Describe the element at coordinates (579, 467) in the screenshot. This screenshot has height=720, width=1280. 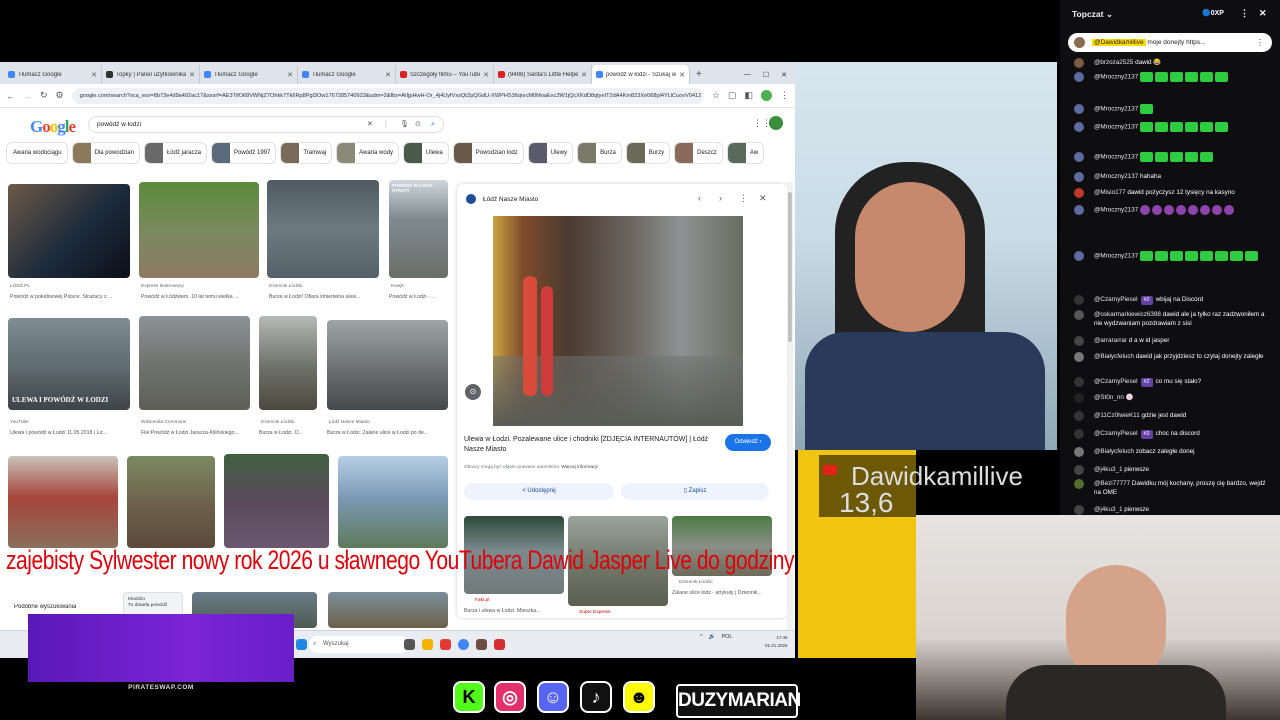
I see `learn-more-link: Więcej informacji` at that location.